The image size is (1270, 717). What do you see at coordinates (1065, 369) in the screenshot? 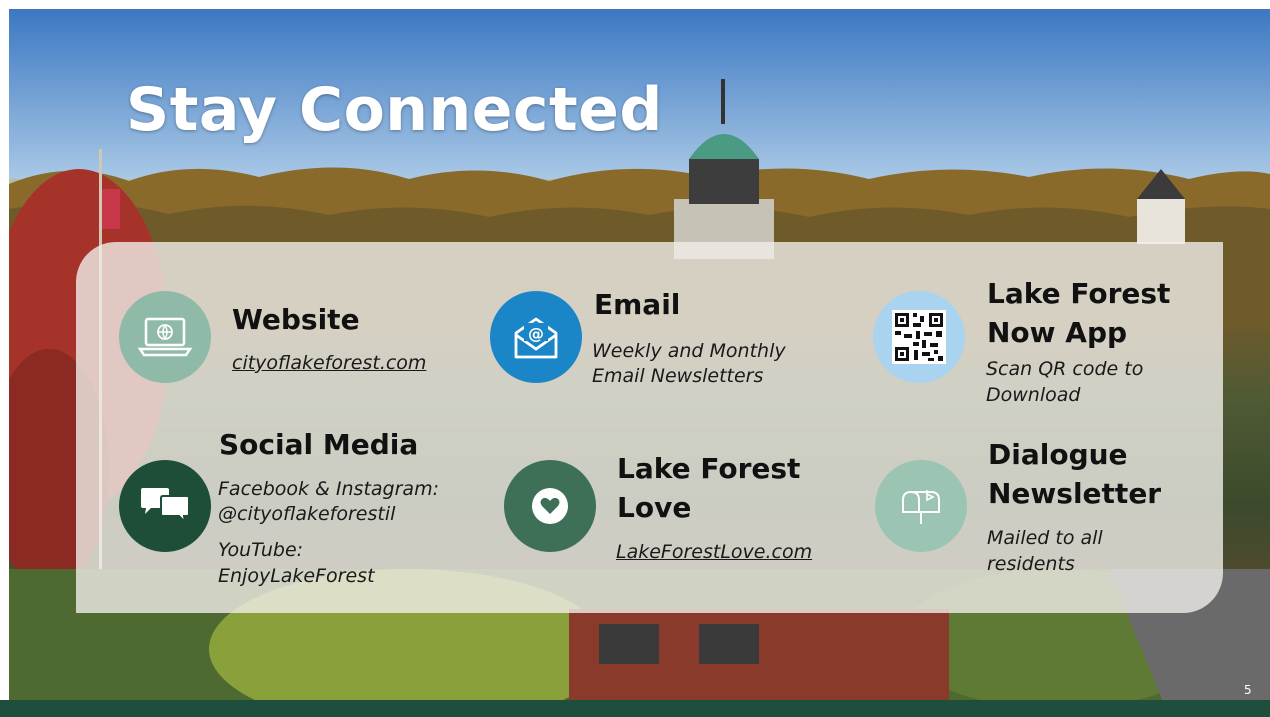
I see `app-line-1: Scan QR code to` at bounding box center [1065, 369].